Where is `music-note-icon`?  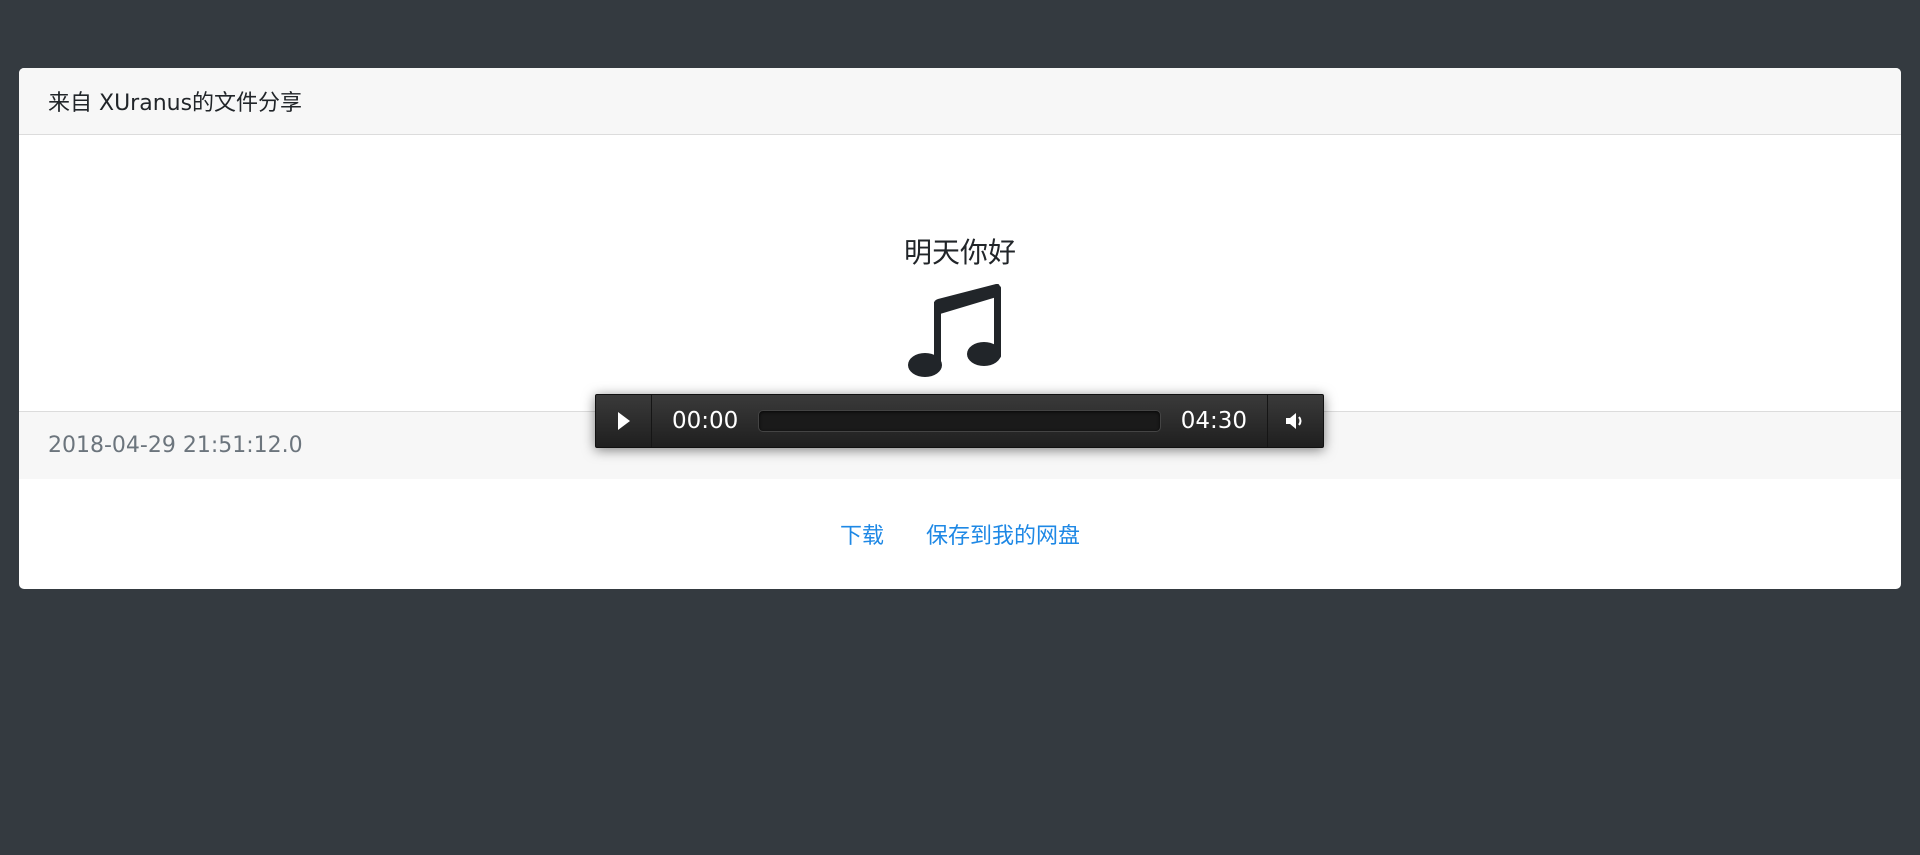 music-note-icon is located at coordinates (954, 330).